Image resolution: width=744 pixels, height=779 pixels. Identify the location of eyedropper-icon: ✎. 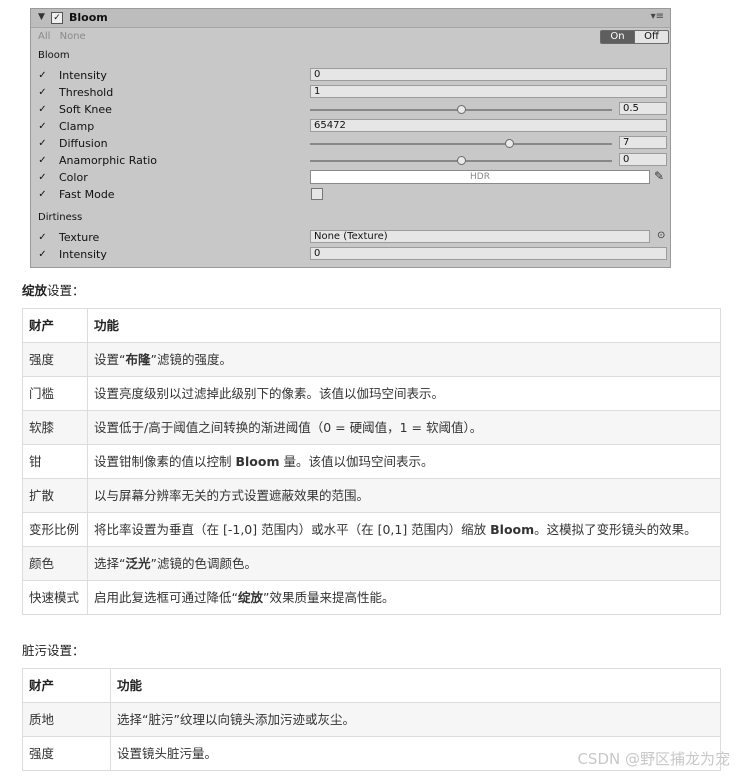
(659, 176).